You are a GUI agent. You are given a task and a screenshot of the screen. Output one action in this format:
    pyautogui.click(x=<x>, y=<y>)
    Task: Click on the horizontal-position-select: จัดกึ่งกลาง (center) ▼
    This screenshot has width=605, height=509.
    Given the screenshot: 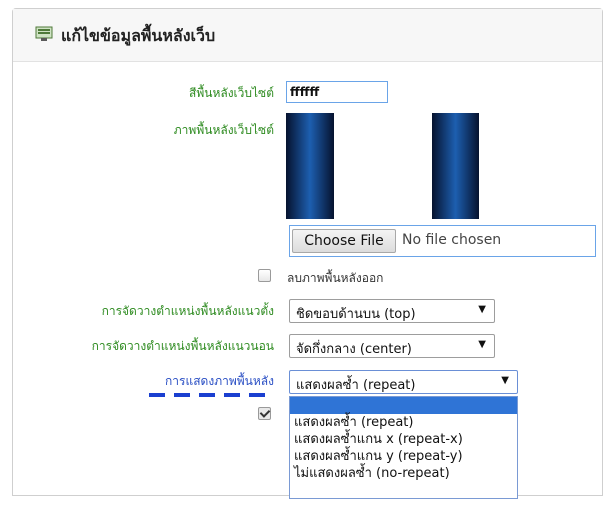 What is the action you would take?
    pyautogui.click(x=392, y=346)
    